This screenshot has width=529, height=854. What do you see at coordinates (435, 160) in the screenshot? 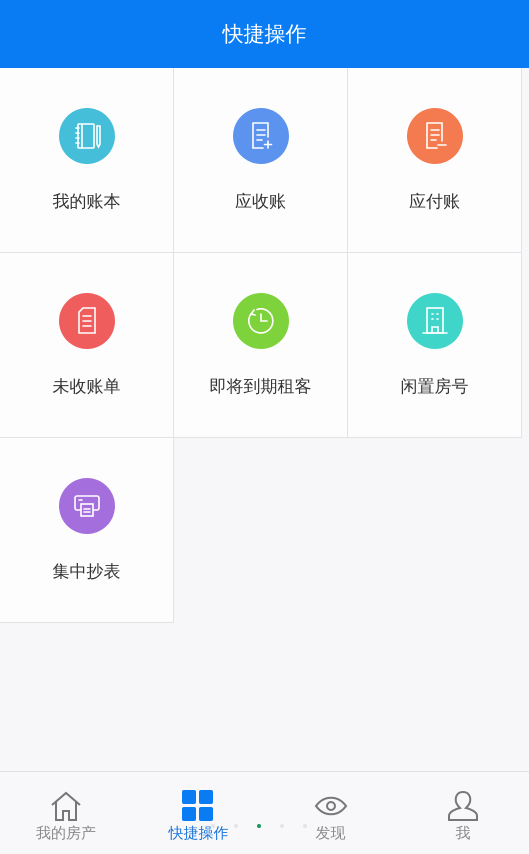
I see `quick-action: 应付账` at bounding box center [435, 160].